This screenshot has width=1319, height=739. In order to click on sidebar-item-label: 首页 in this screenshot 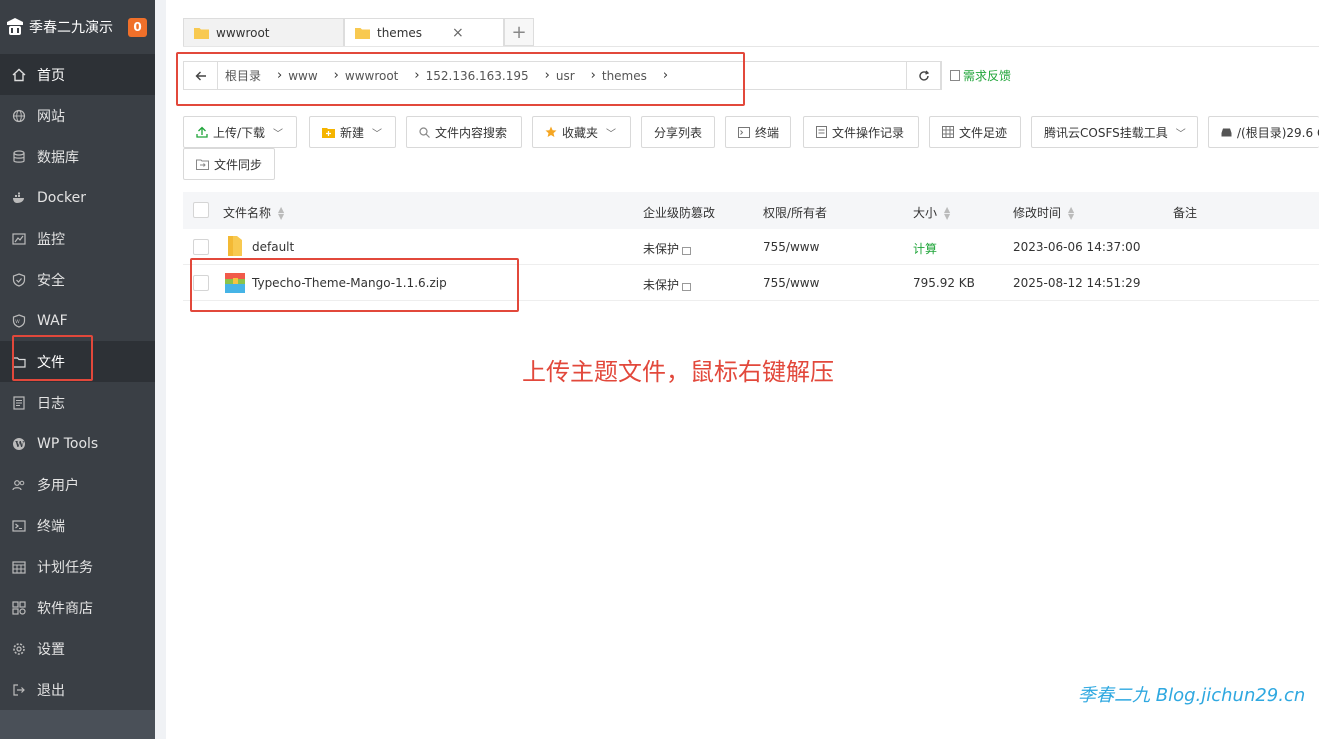, I will do `click(51, 75)`.